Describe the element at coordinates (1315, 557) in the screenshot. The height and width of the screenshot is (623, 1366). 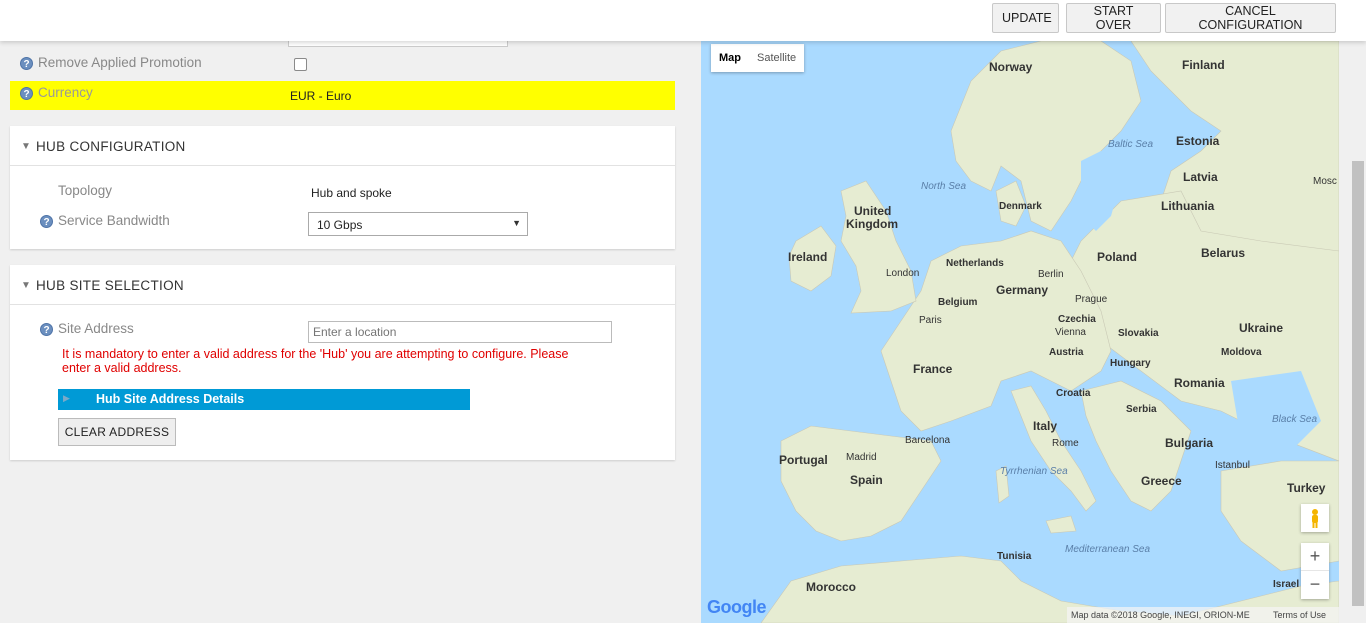
I see `zoom-in-button: +` at that location.